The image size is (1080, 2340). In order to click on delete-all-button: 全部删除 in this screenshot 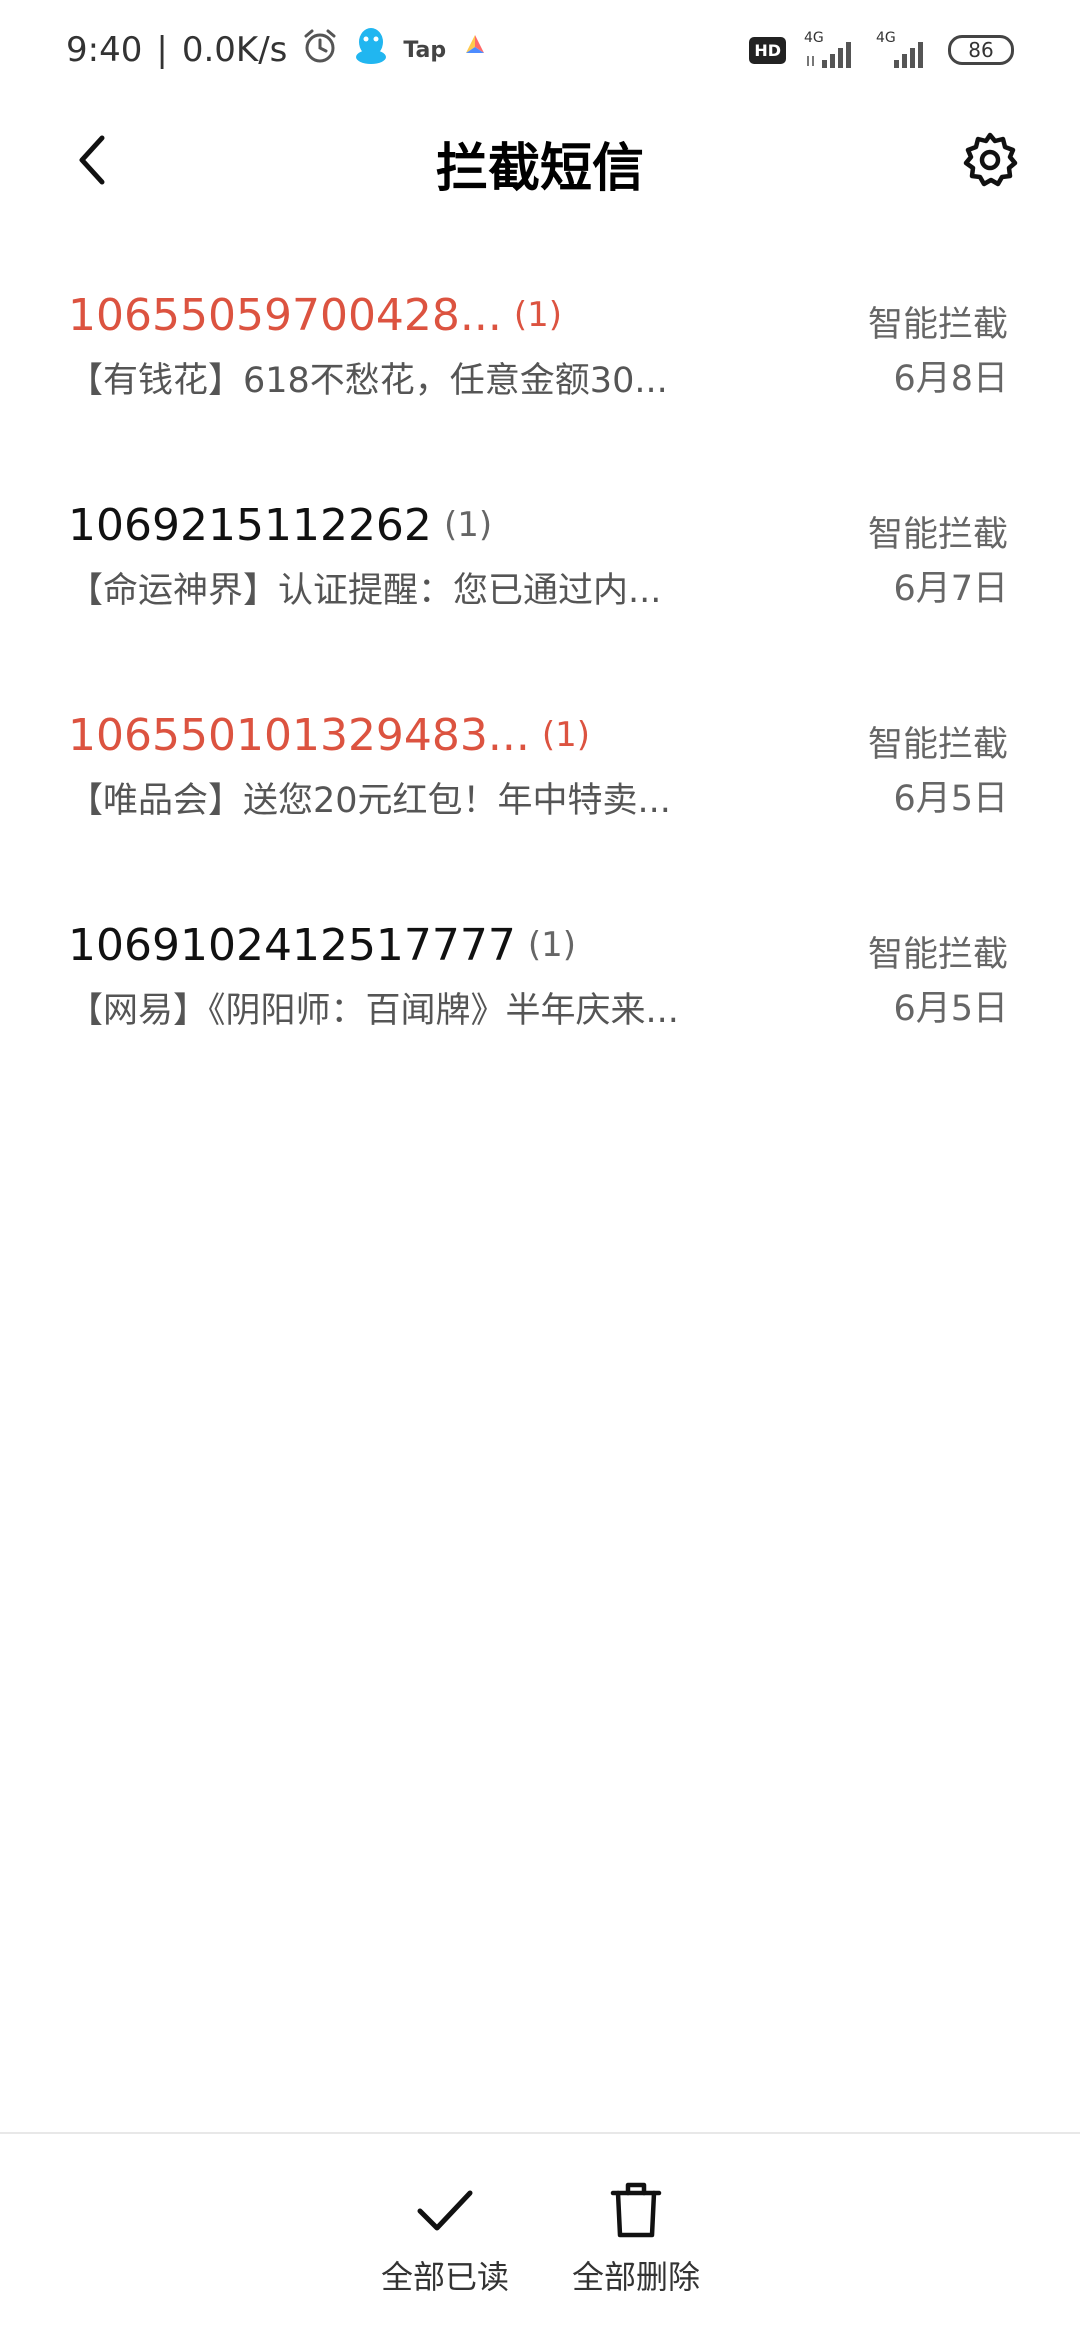, I will do `click(636, 2243)`.